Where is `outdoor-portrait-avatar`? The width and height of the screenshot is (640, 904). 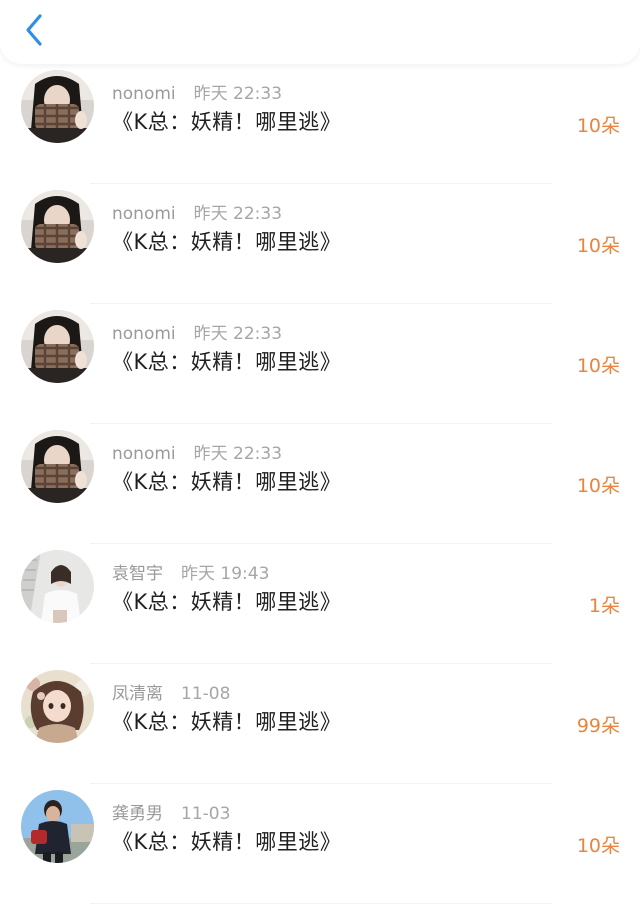
outdoor-portrait-avatar is located at coordinates (57, 826).